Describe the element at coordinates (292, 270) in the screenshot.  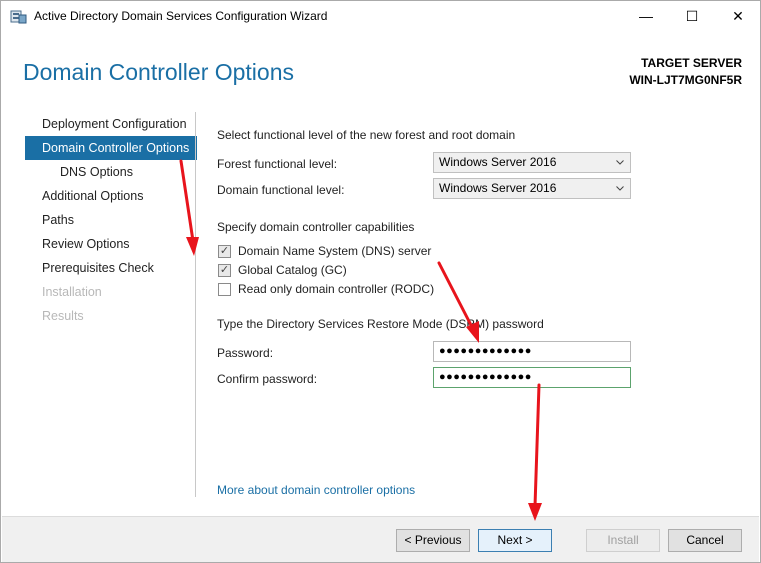
I see `global-catalog-label: Global Catalog (GC)` at that location.